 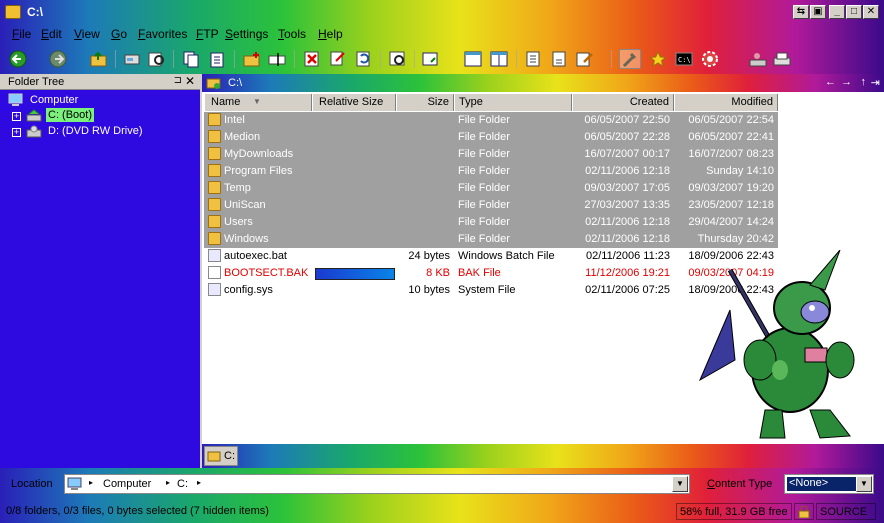 I want to click on up-folder-icon, so click(x=98, y=59).